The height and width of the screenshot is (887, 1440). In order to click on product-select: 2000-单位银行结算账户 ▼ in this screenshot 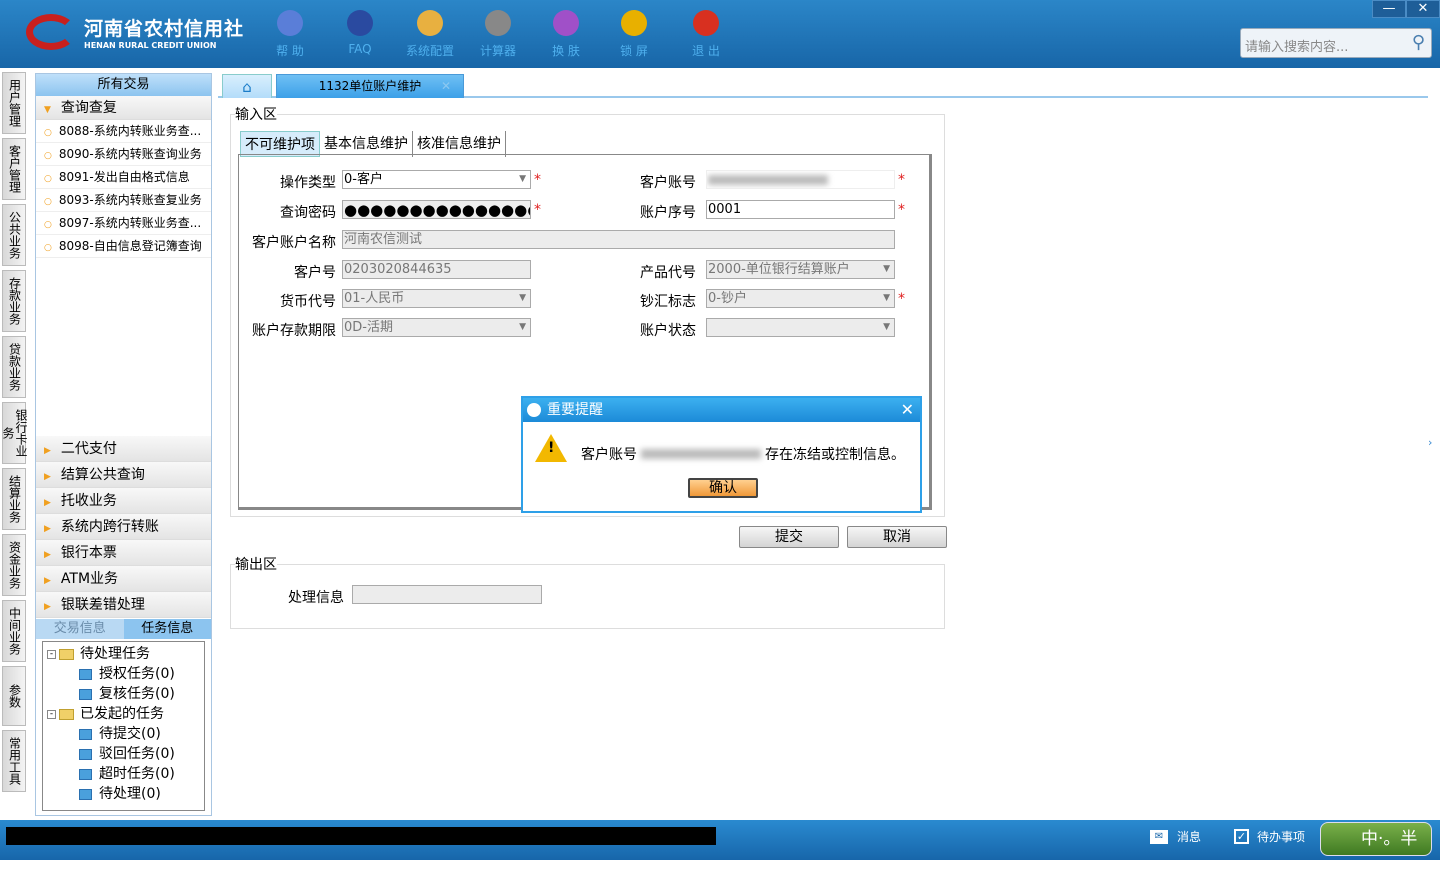, I will do `click(800, 269)`.